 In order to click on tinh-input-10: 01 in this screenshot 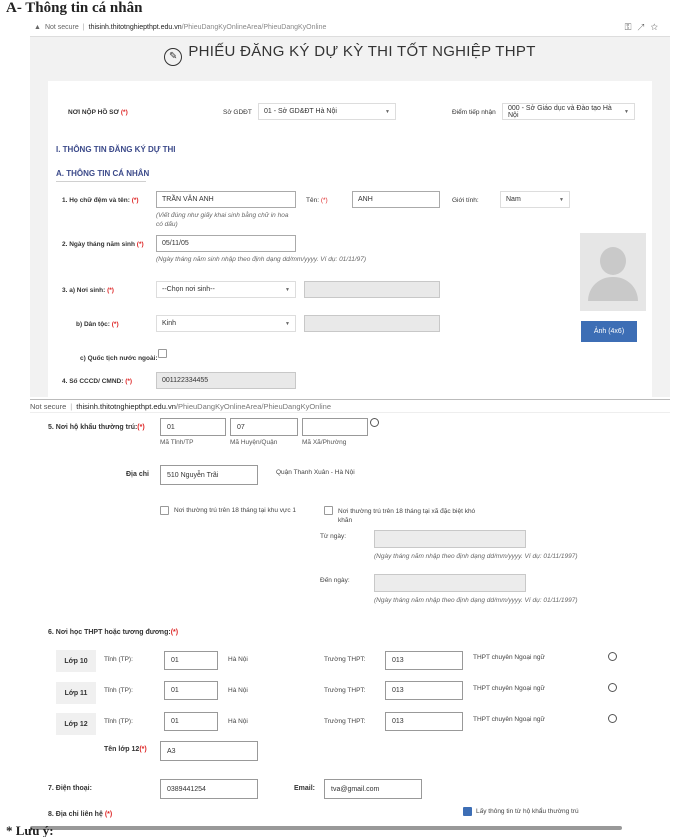, I will do `click(191, 660)`.